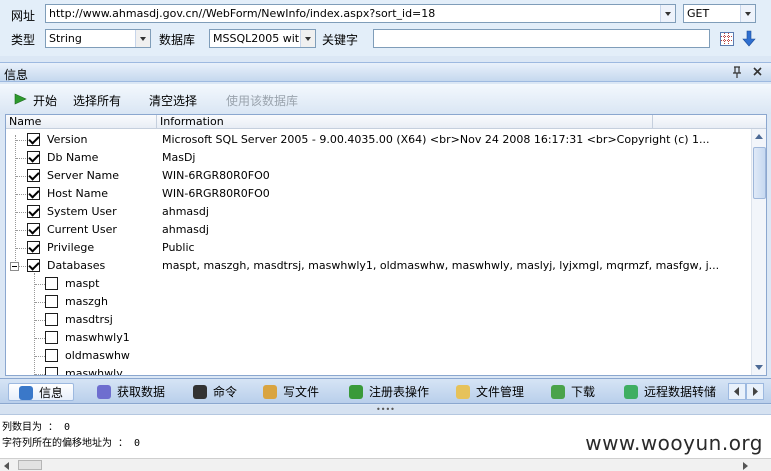 The height and width of the screenshot is (471, 771). Describe the element at coordinates (378, 370) in the screenshot. I see `database-row: maswhwly` at that location.